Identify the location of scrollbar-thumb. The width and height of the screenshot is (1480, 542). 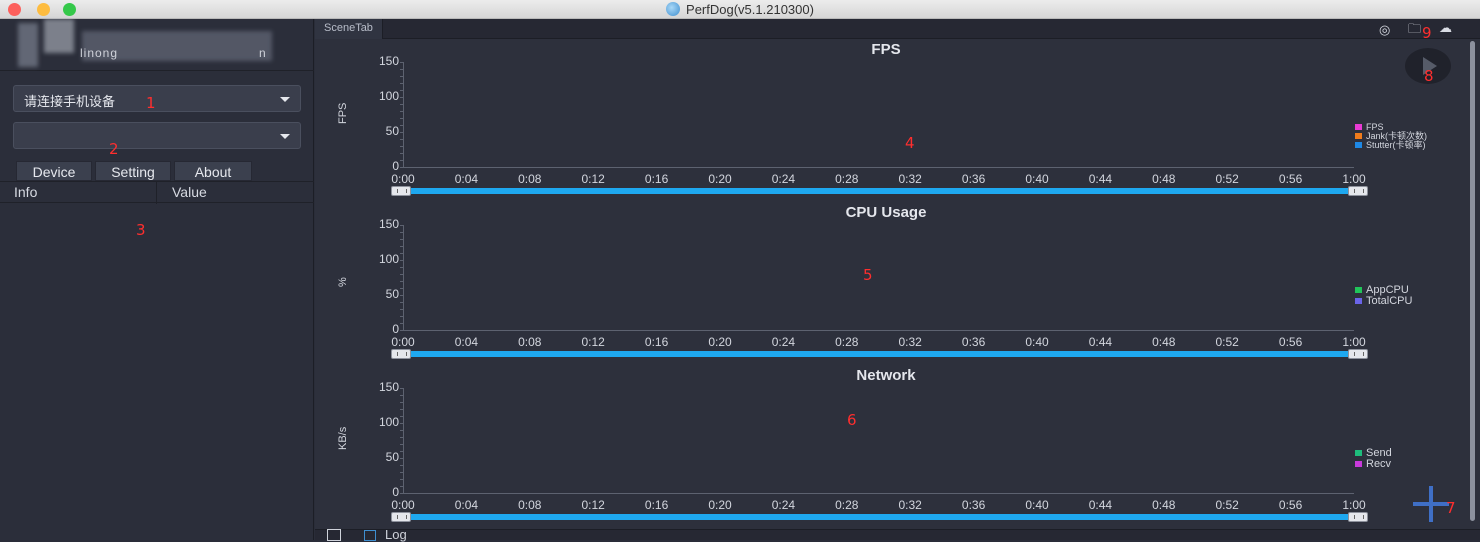
(1472, 281).